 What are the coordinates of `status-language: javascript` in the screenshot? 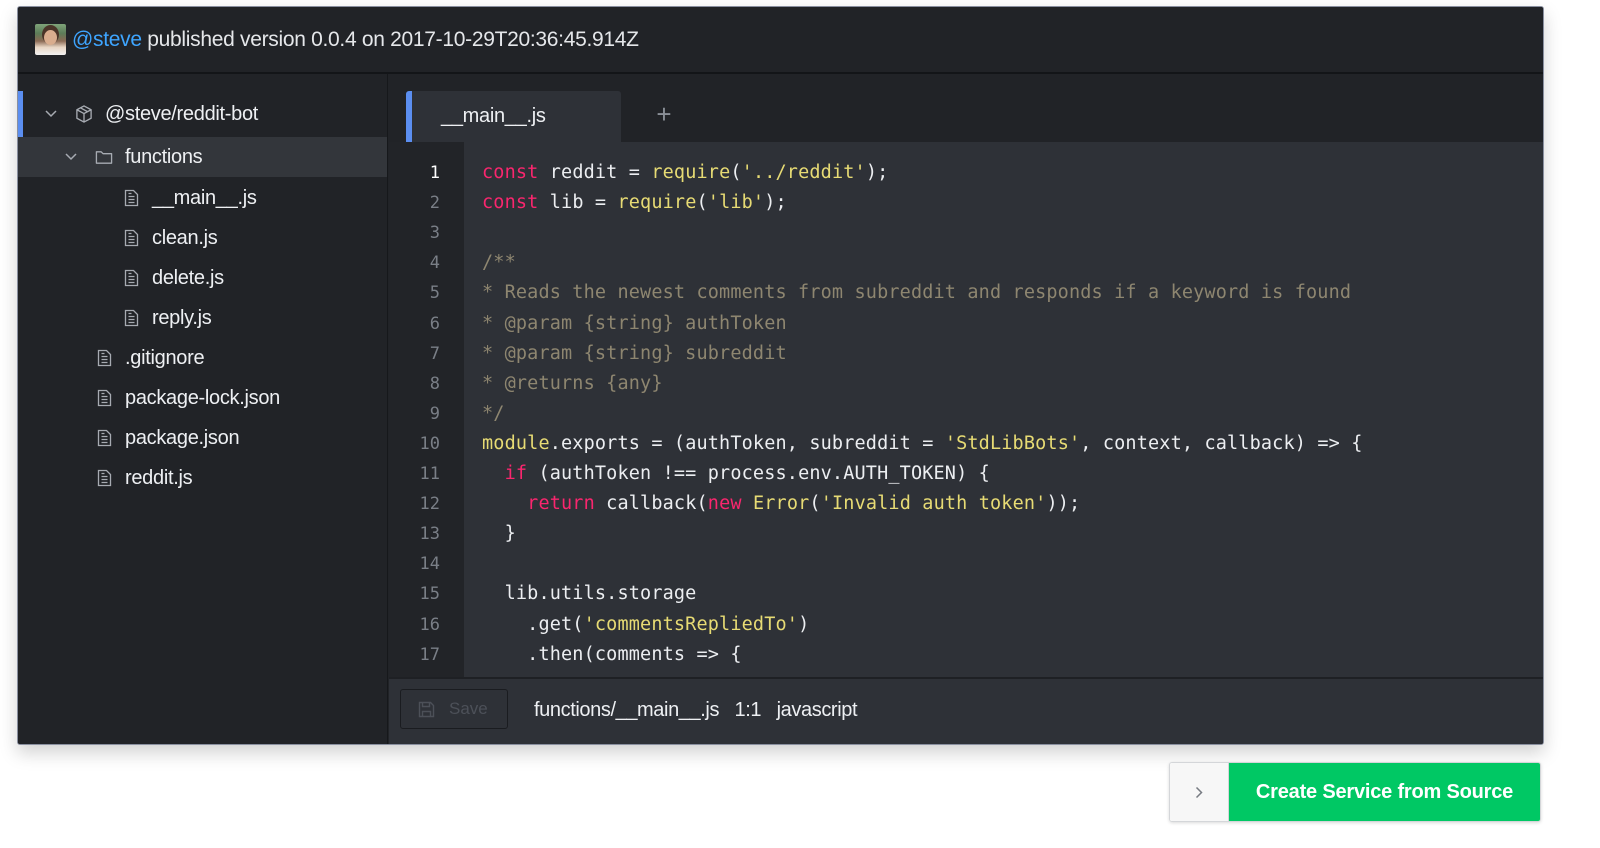 It's located at (817, 710).